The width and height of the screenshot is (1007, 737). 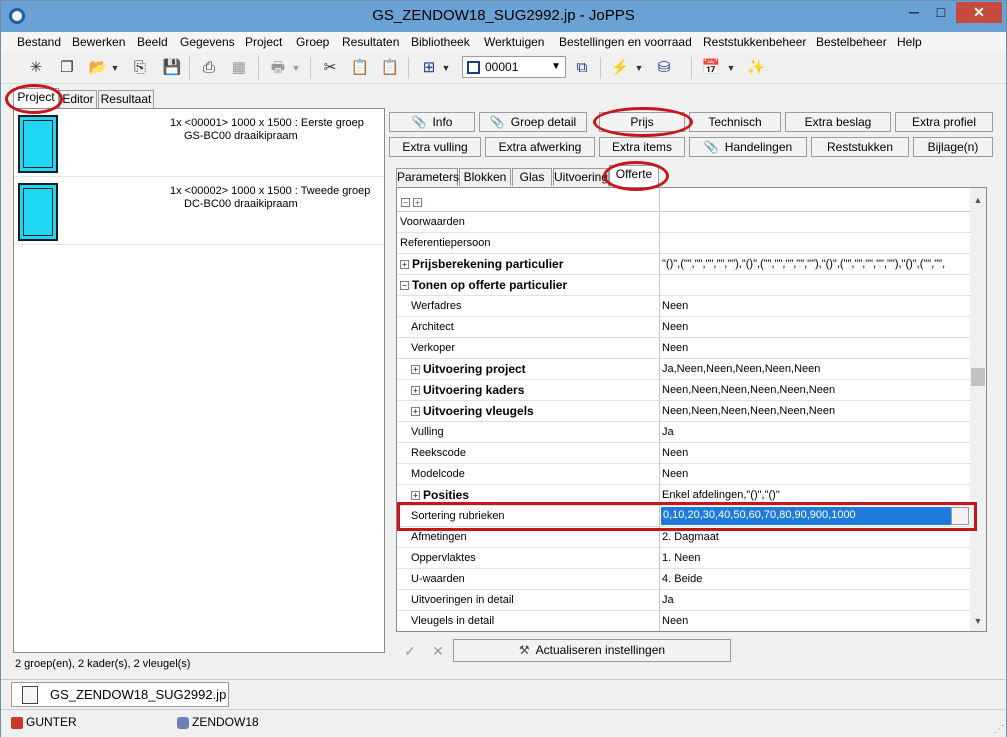 I want to click on paste-icon: 📋, so click(x=360, y=68).